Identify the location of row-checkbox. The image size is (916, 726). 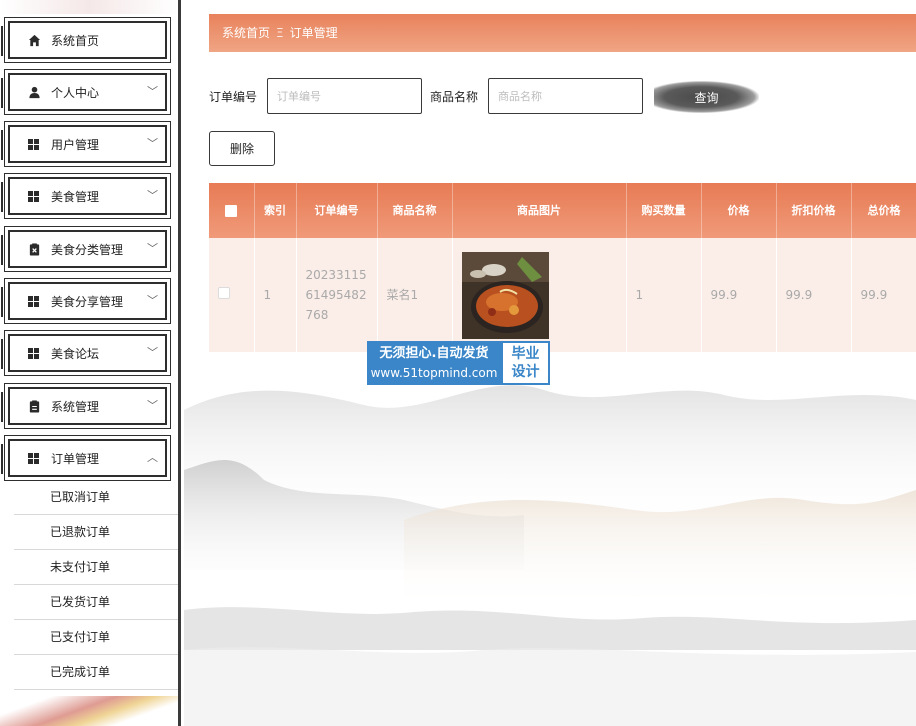
(232, 295).